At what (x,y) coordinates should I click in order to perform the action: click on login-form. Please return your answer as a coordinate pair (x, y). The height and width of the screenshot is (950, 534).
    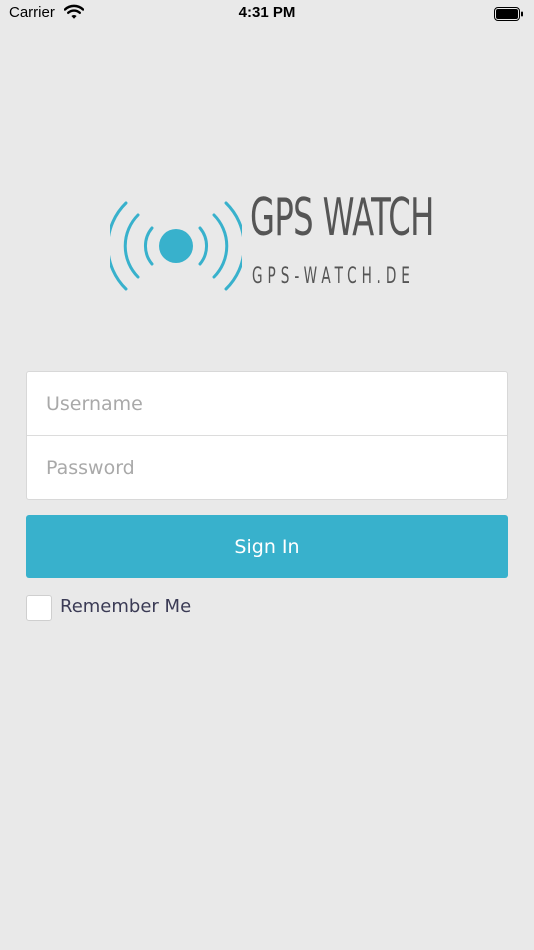
    Looking at the image, I should click on (267, 435).